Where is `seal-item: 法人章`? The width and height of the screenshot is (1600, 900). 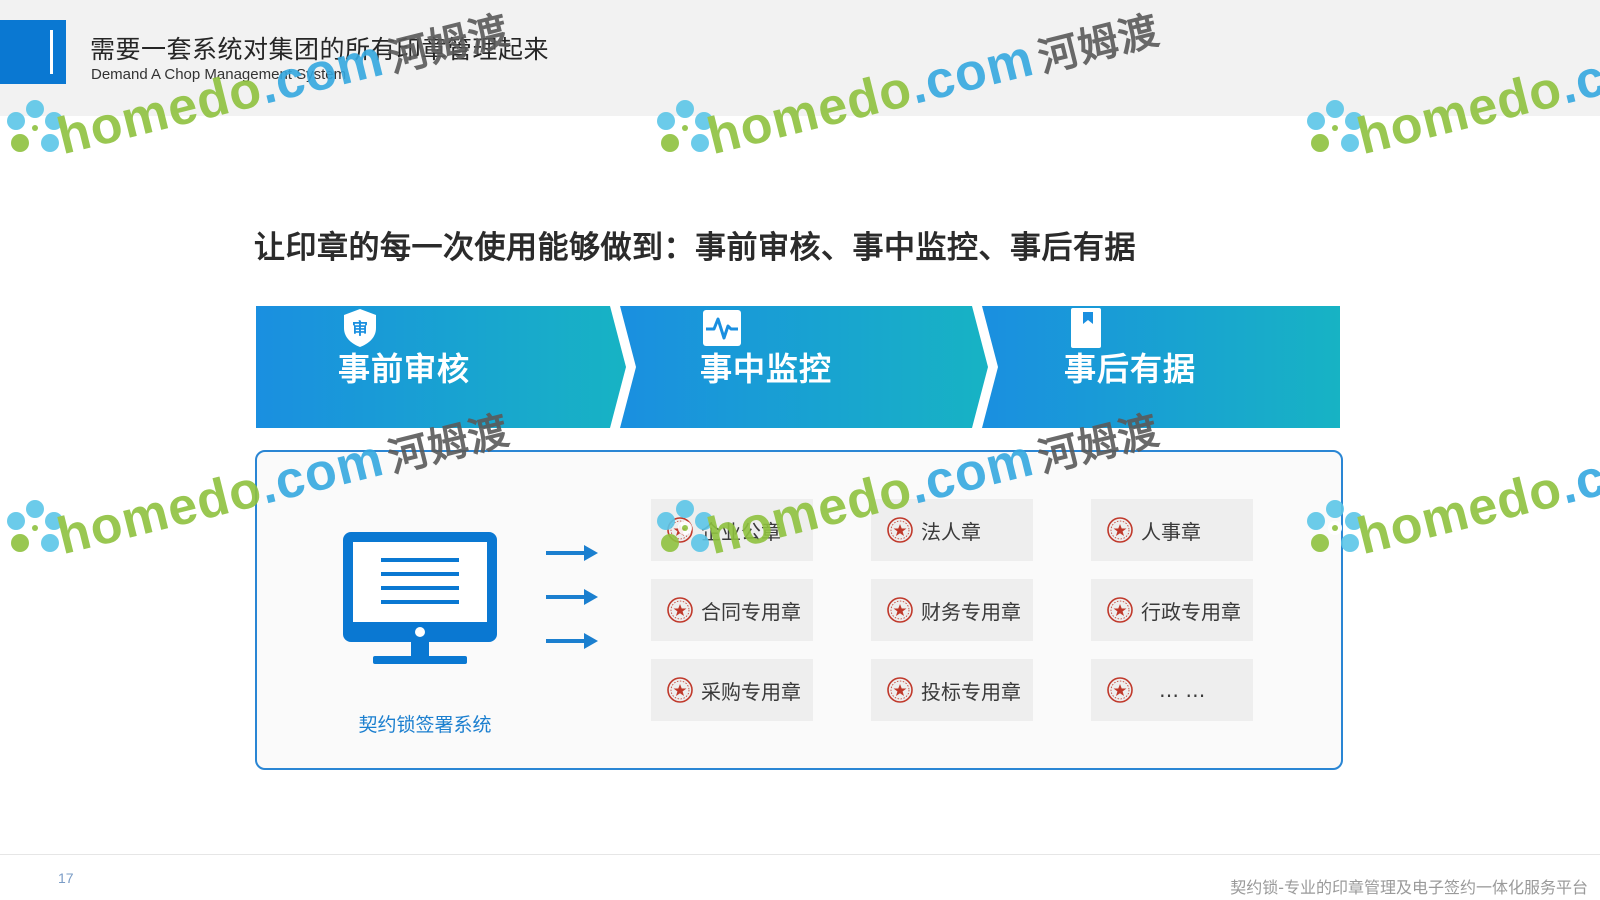 seal-item: 法人章 is located at coordinates (952, 530).